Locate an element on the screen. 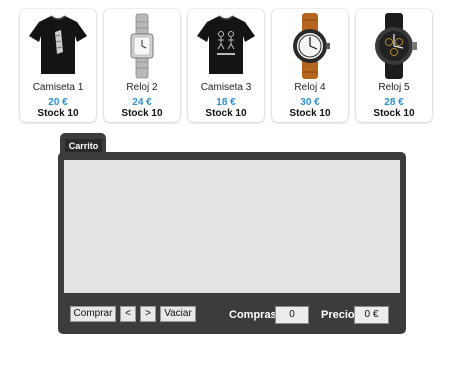 Image resolution: width=474 pixels, height=369 pixels. price-label: Precio is located at coordinates (338, 315).